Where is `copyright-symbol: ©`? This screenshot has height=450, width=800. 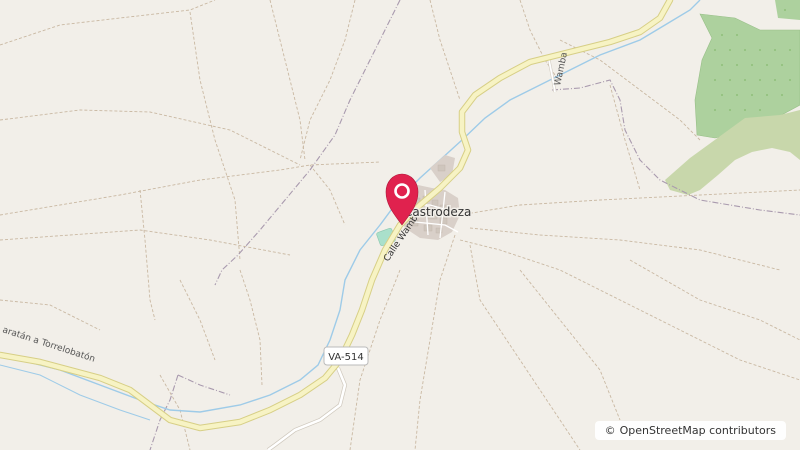
copyright-symbol: © is located at coordinates (610, 430).